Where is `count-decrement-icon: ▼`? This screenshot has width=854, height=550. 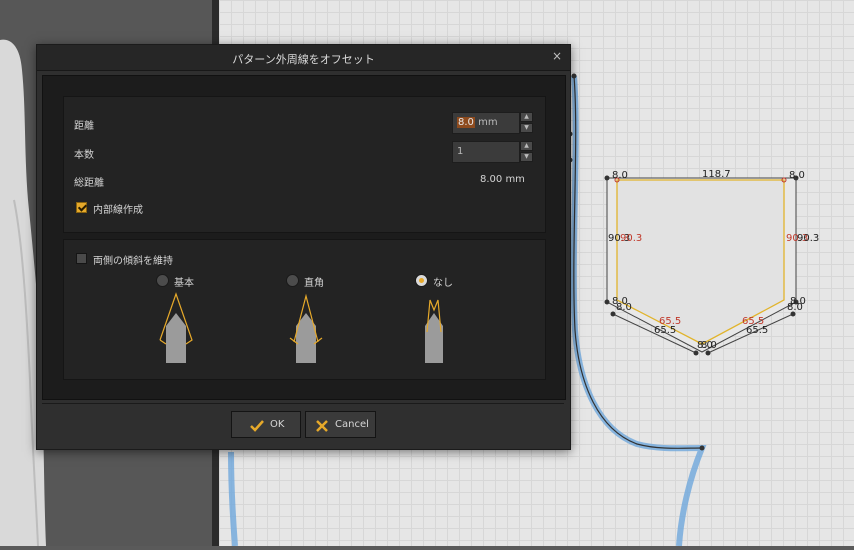
count-decrement-icon: ▼ is located at coordinates (526, 157).